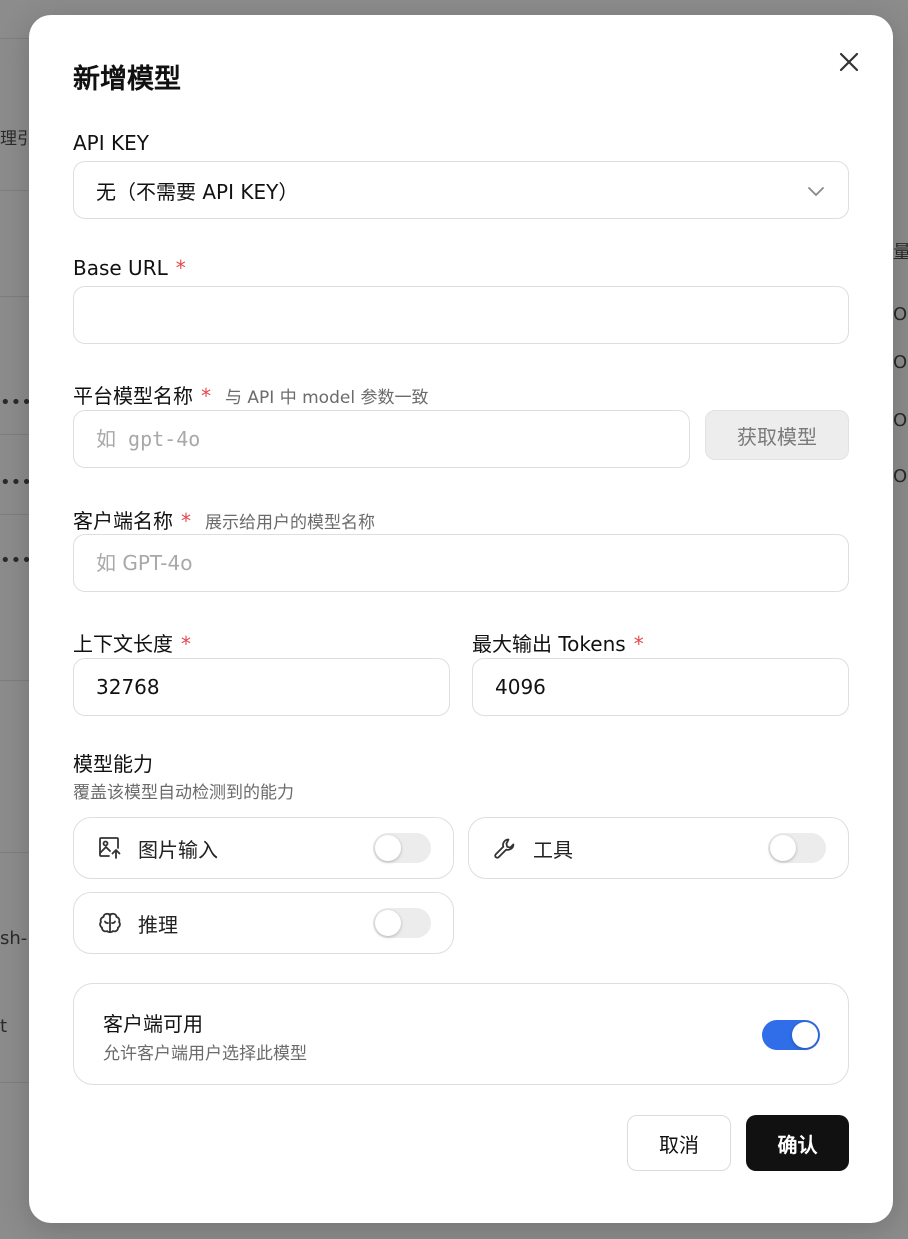 Image resolution: width=908 pixels, height=1239 pixels. I want to click on platform-model-hint: 与 API 中 model 参数一致, so click(327, 398).